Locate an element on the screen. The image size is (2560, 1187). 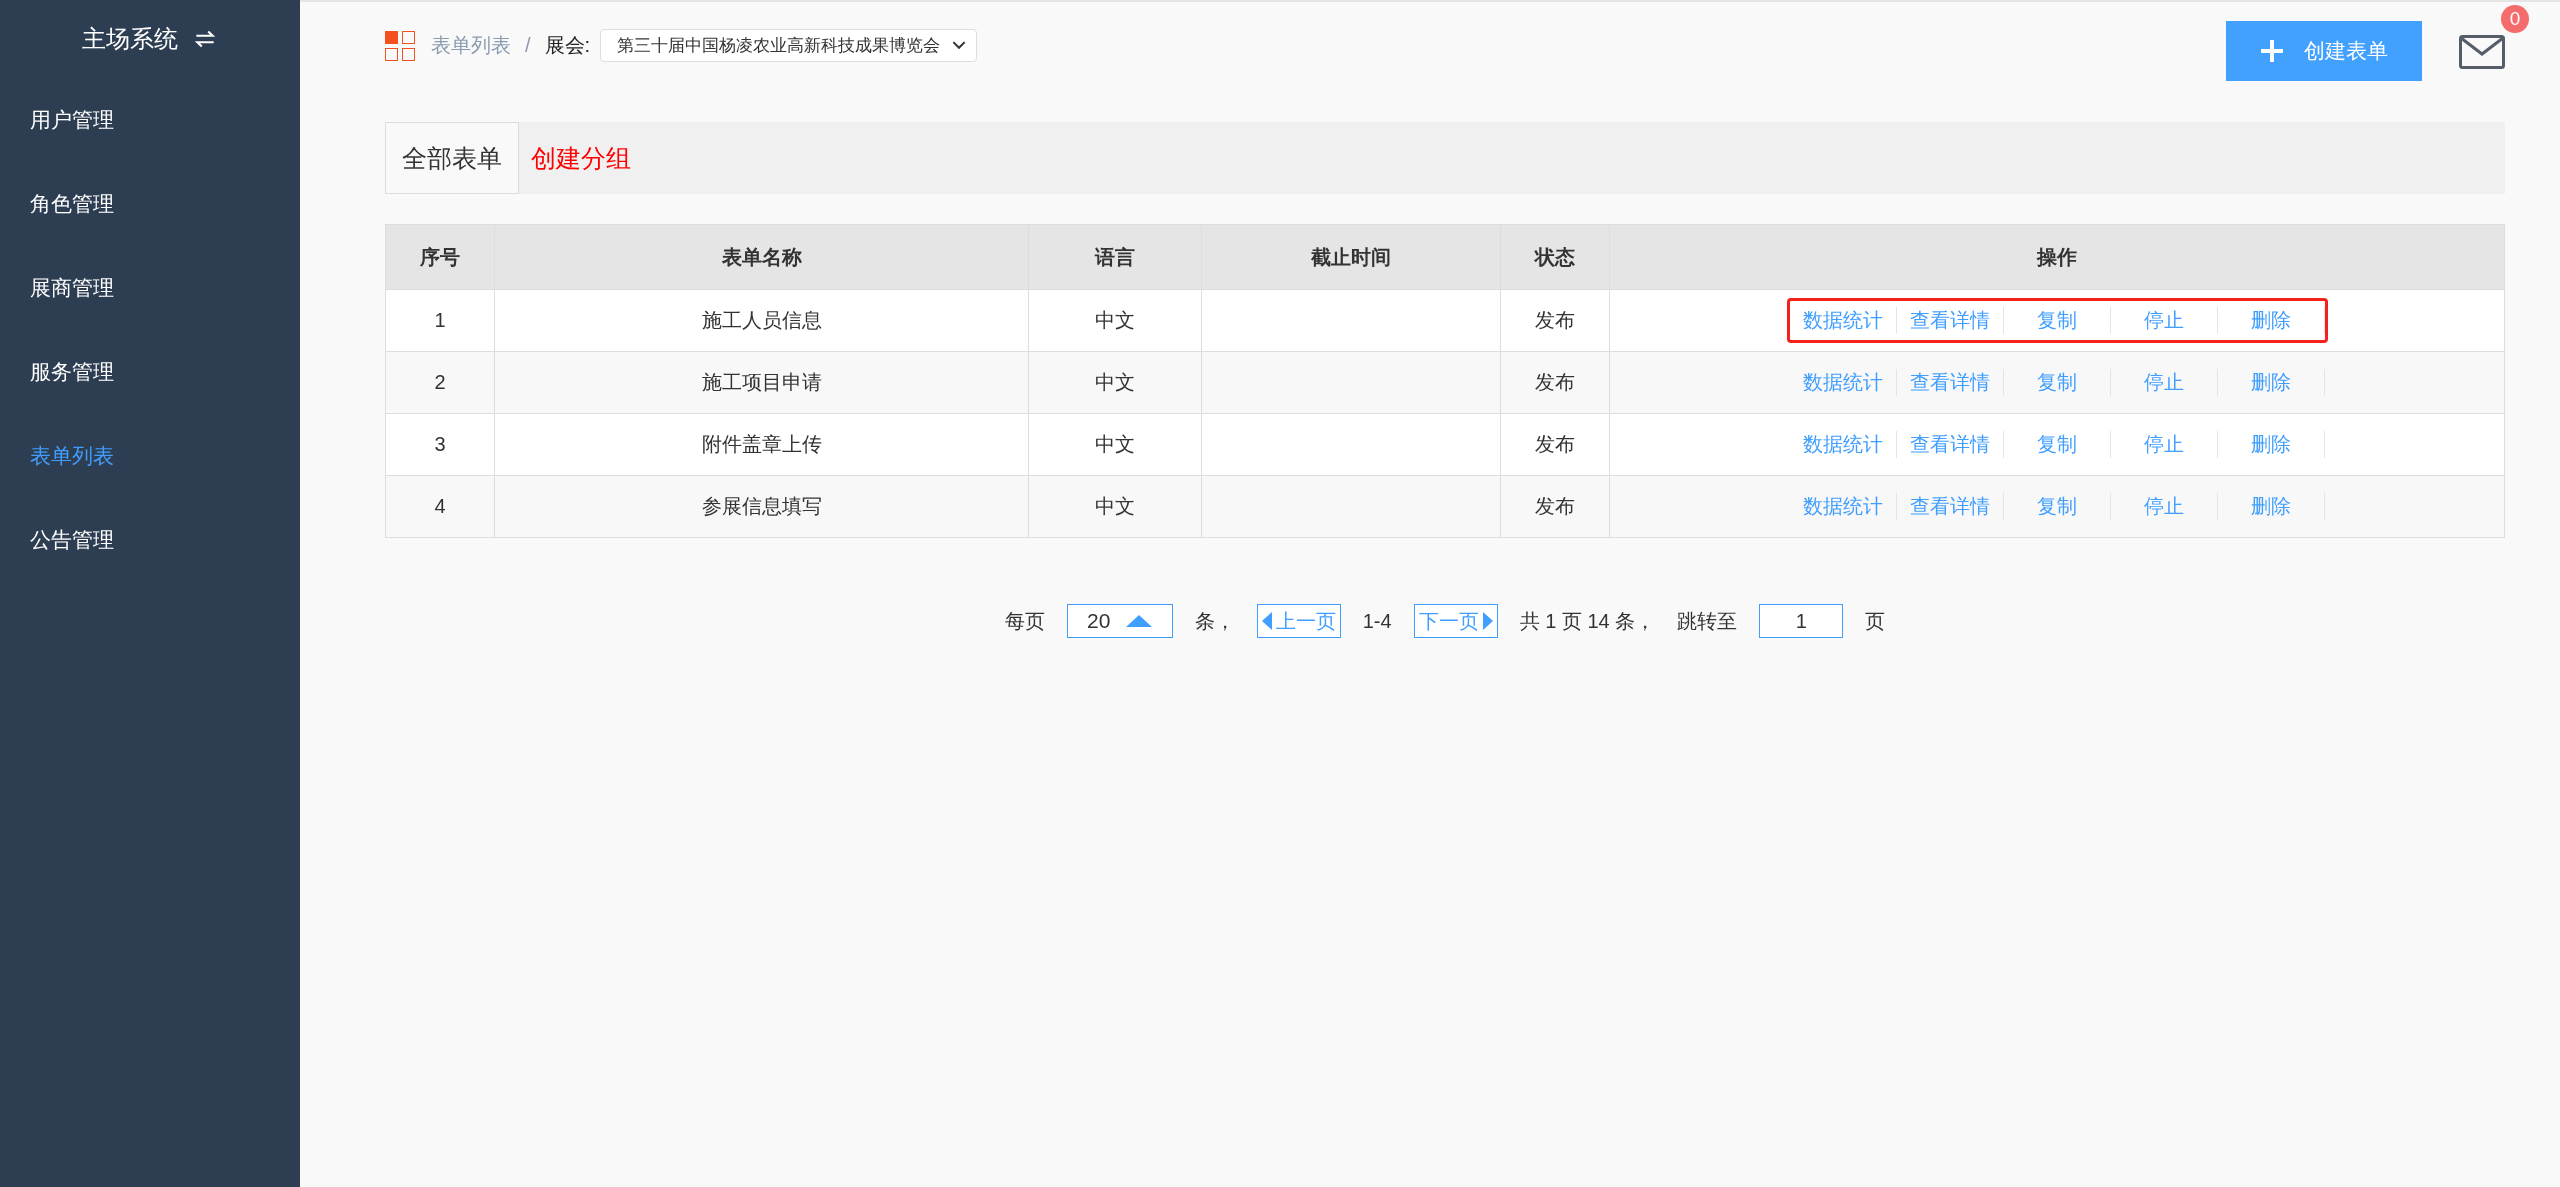
notification-badge: 0 is located at coordinates (2515, 19).